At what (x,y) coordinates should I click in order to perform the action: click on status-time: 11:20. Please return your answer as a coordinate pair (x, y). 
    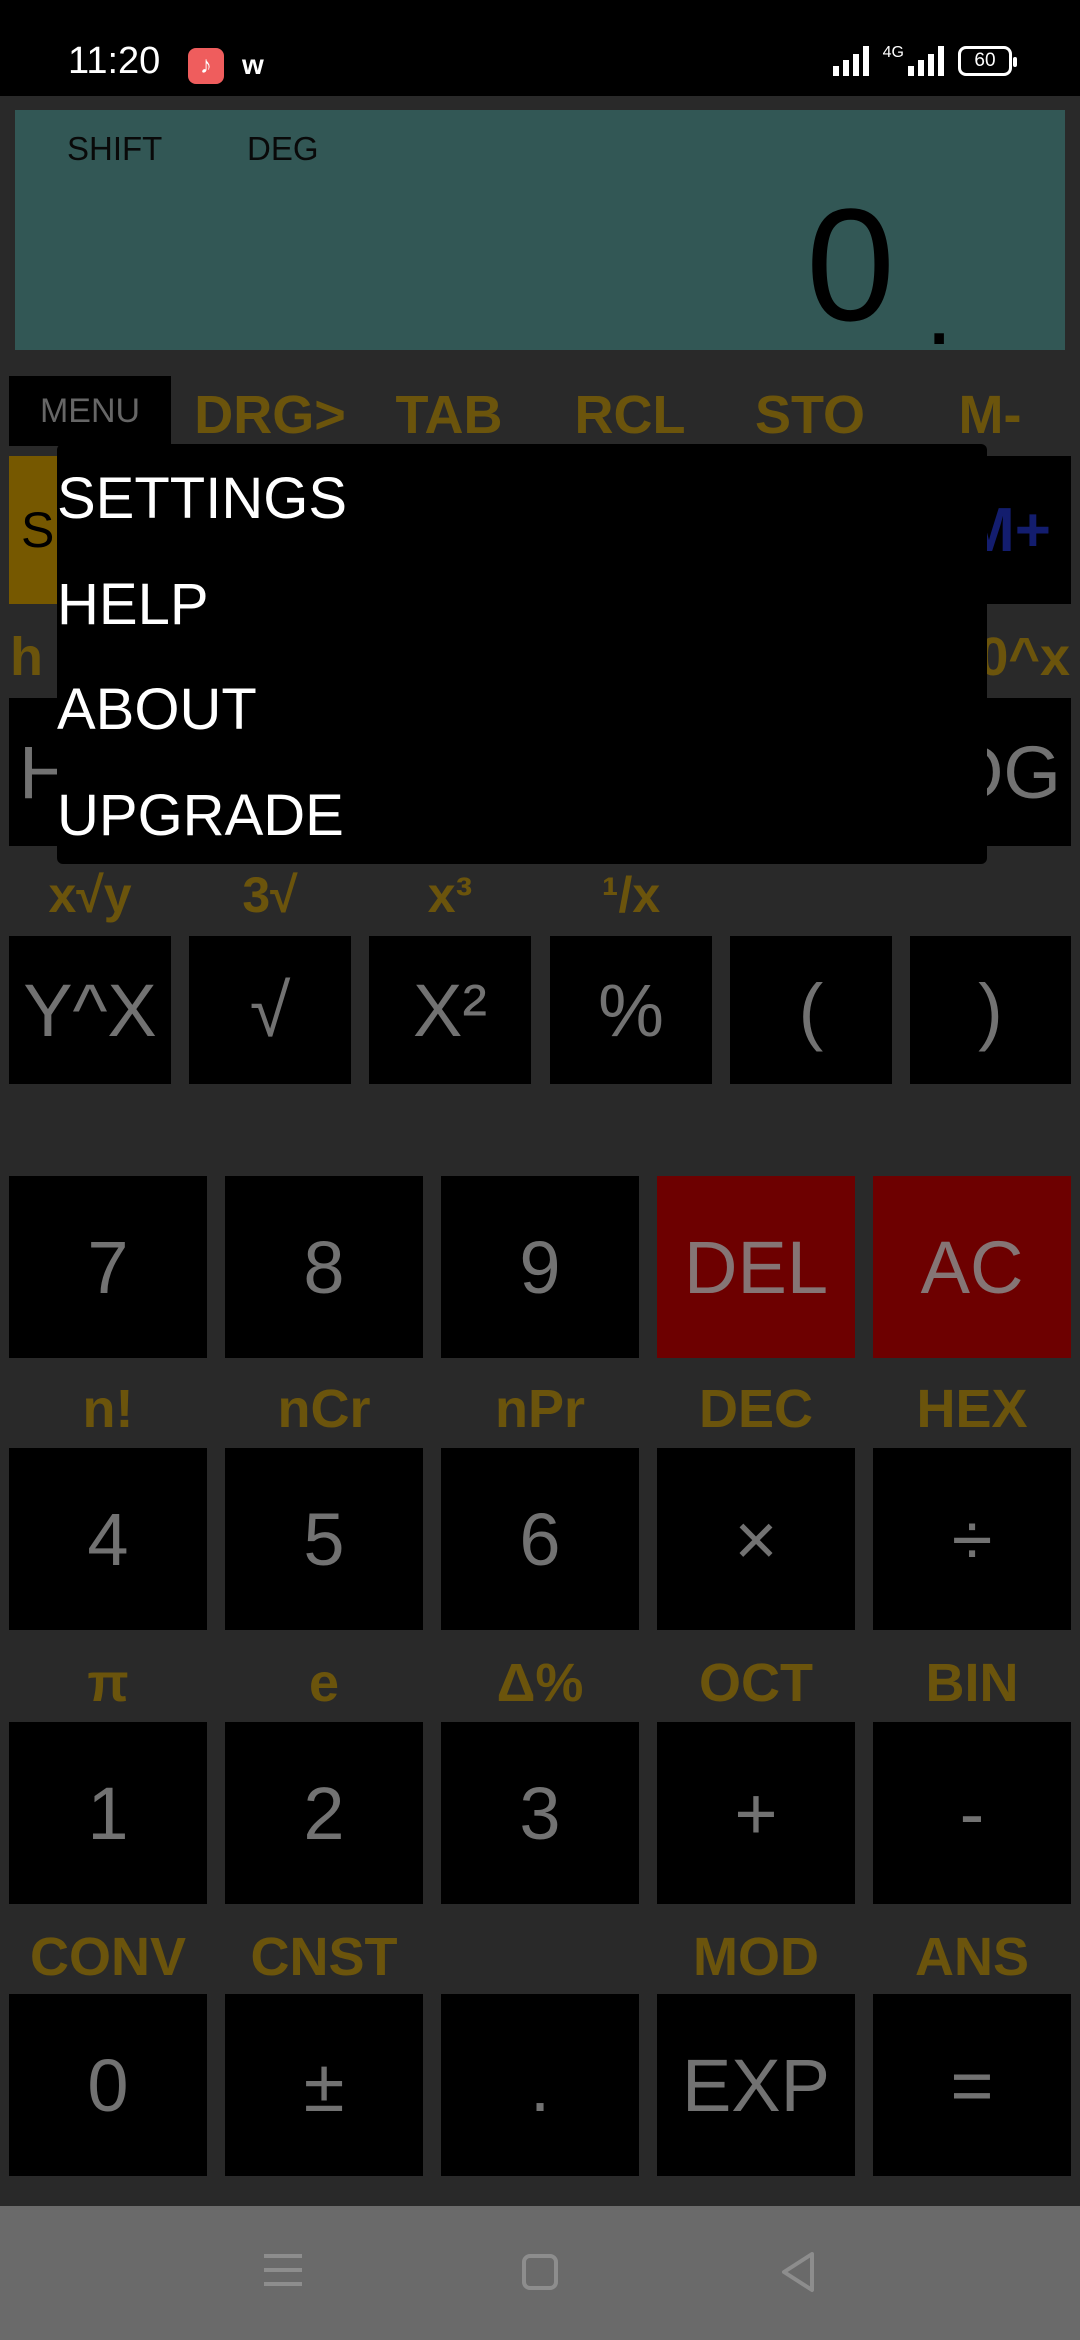
    Looking at the image, I should click on (114, 61).